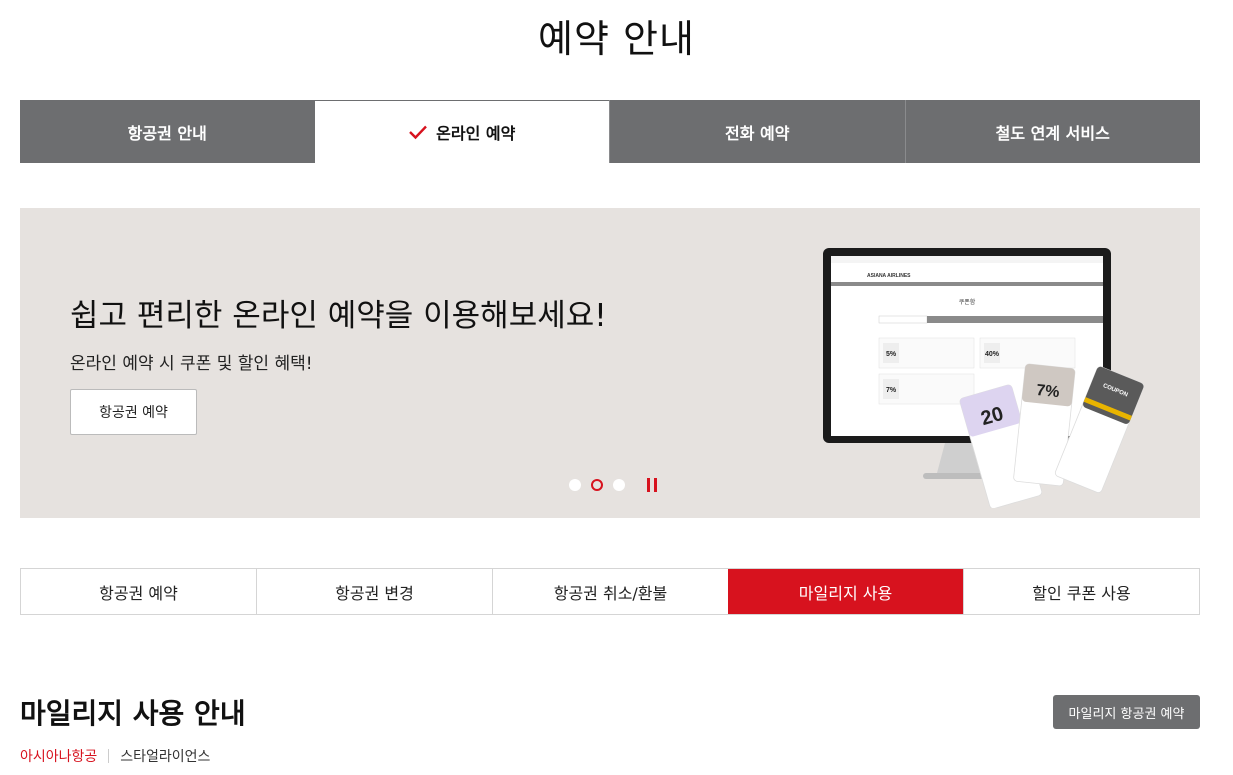 Image resolution: width=1233 pixels, height=775 pixels. Describe the element at coordinates (109, 756) in the screenshot. I see `filter-divider` at that location.